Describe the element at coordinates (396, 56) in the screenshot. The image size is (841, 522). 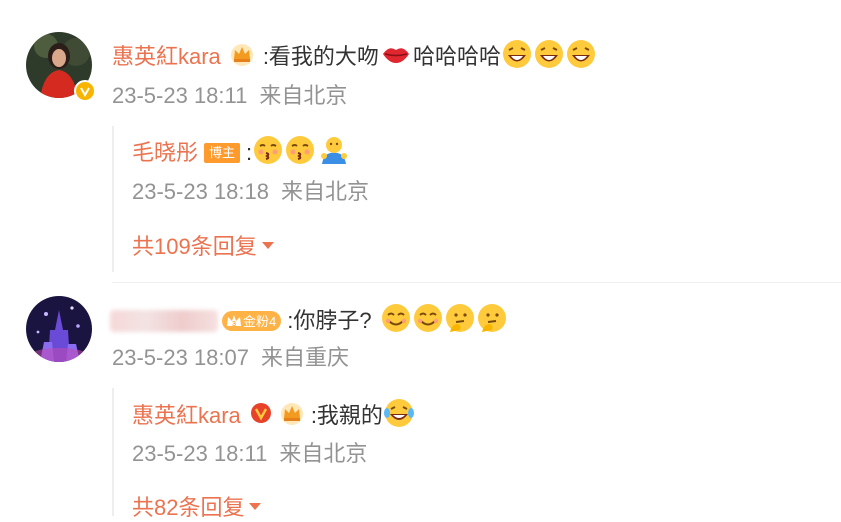
I see `lips-emoji` at that location.